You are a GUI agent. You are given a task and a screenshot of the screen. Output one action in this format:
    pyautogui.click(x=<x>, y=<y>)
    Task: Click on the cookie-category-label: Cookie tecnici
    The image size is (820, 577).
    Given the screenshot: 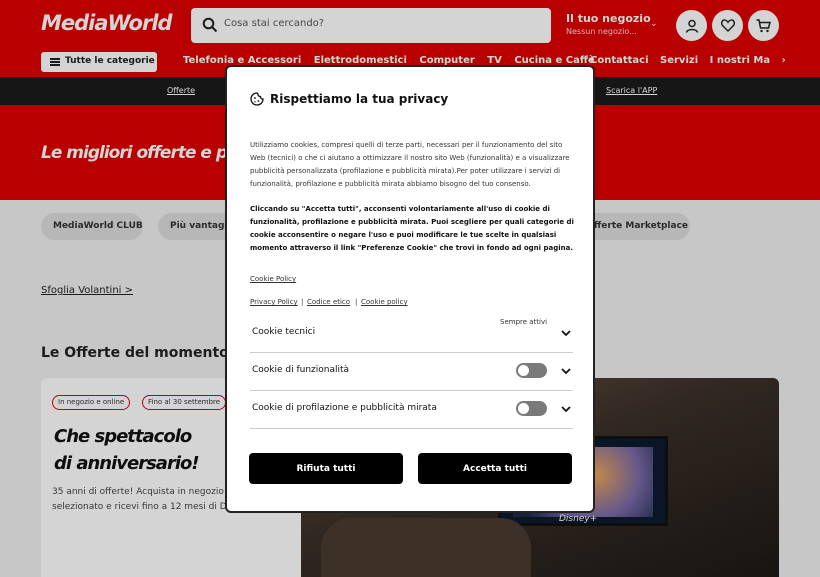 What is the action you would take?
    pyautogui.click(x=284, y=332)
    